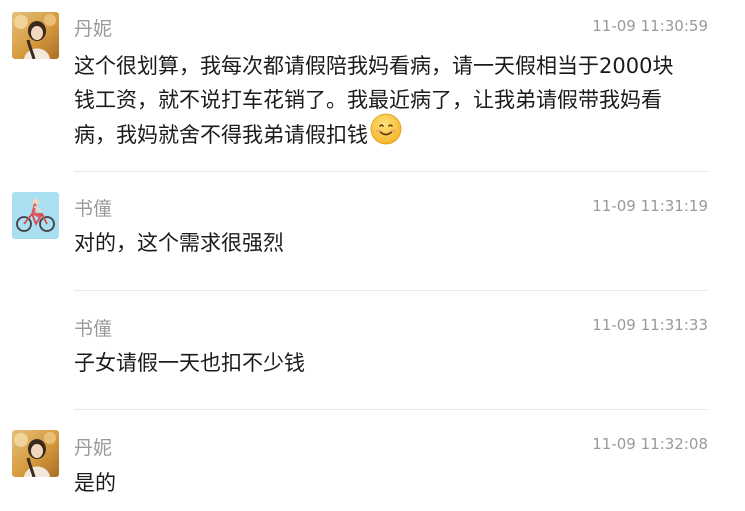  What do you see at coordinates (374, 66) in the screenshot?
I see `comment-text-line: 这个很划算，我每次都请假陪我妈看病，请一天假相当于2000块` at bounding box center [374, 66].